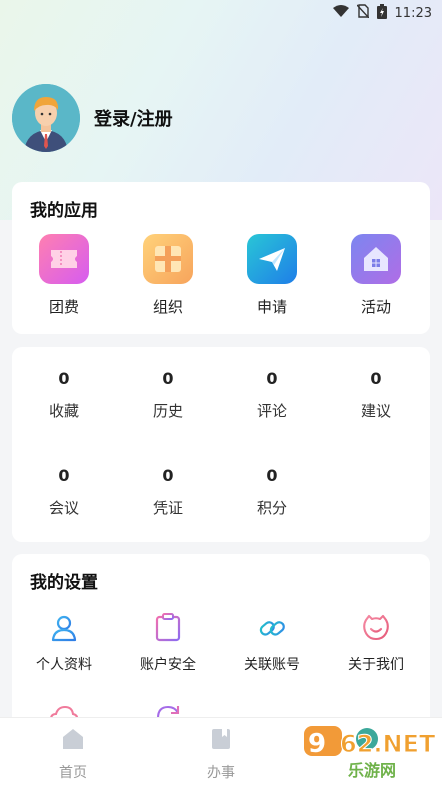 The width and height of the screenshot is (442, 785). I want to click on setting-item-about-us: 关于我们, so click(376, 643).